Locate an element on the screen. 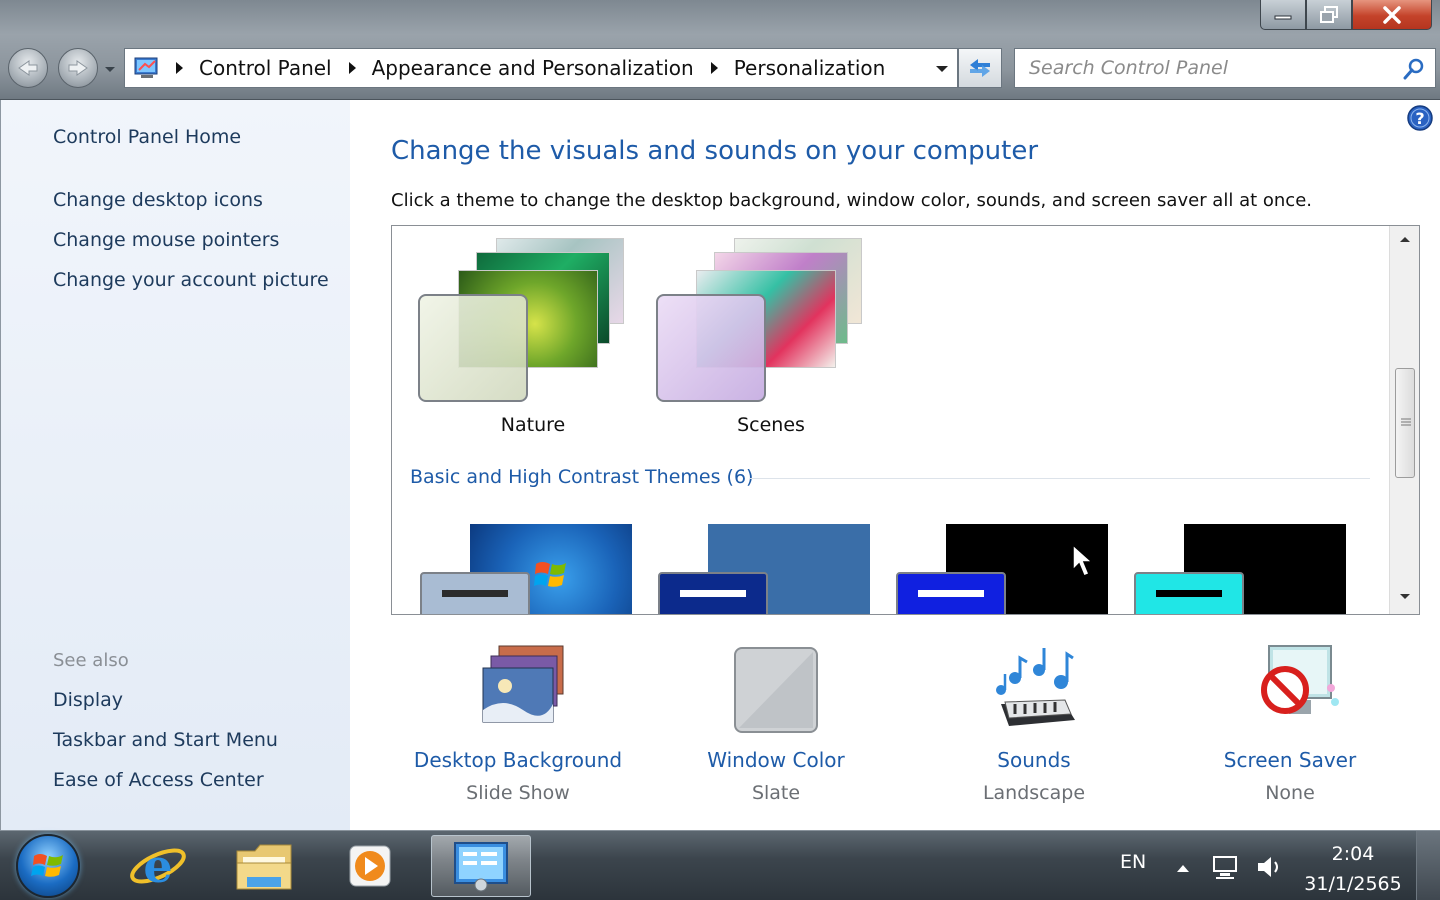  forward-arrow-icon is located at coordinates (78, 68).